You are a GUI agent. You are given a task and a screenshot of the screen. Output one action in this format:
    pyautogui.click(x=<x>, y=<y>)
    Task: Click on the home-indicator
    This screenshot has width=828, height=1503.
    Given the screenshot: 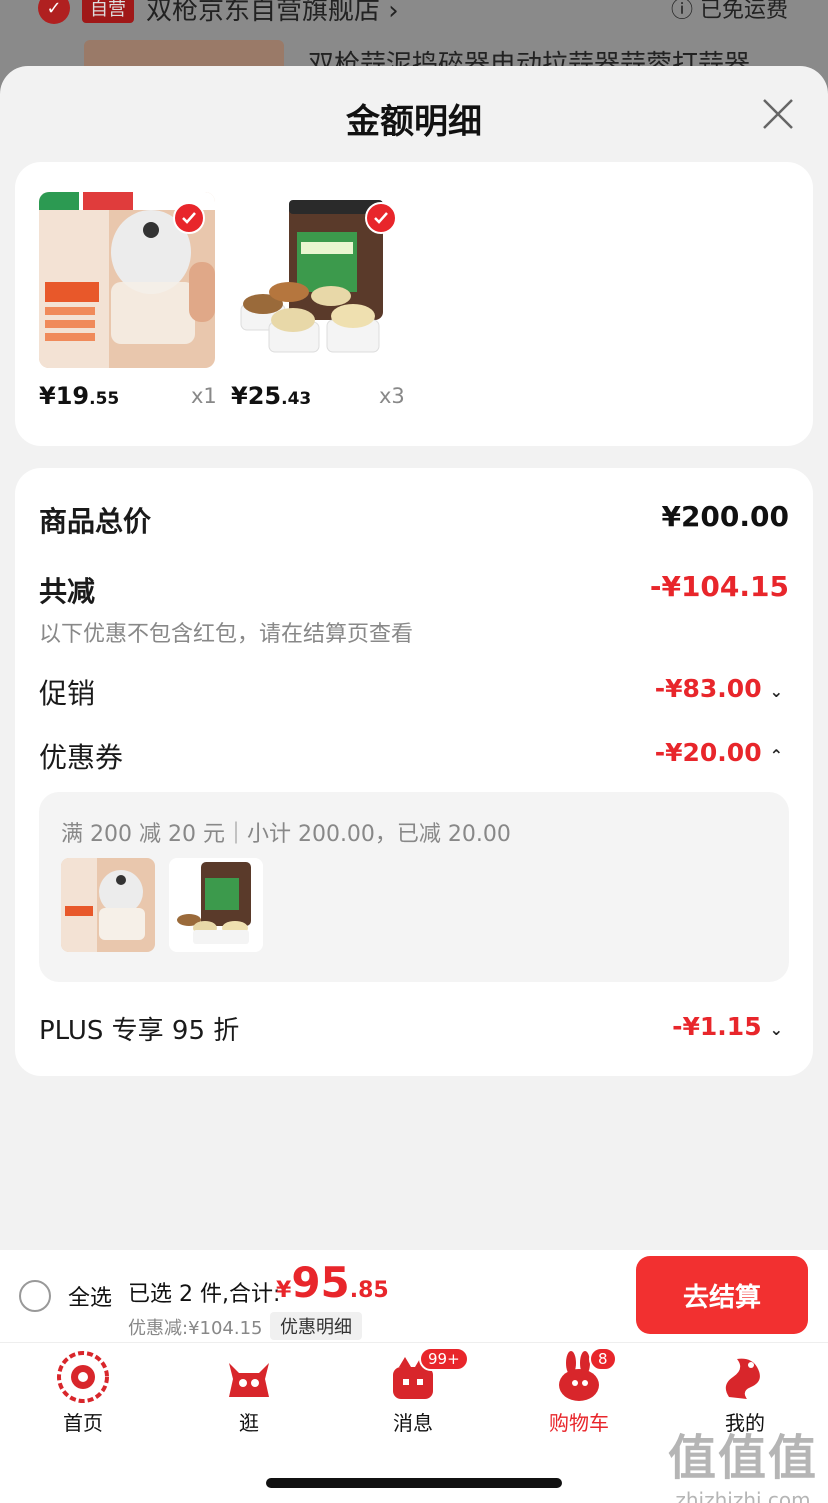 What is the action you would take?
    pyautogui.click(x=414, y=1483)
    